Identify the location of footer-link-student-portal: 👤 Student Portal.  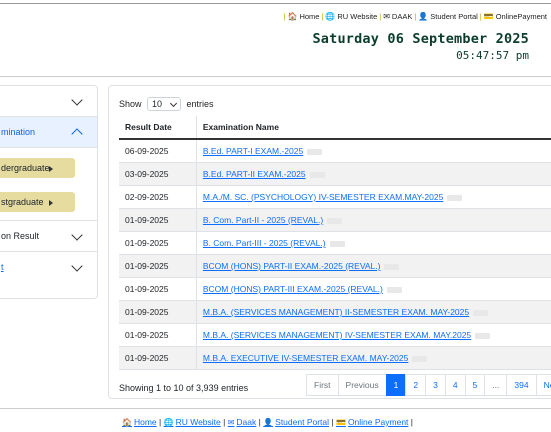
(296, 422).